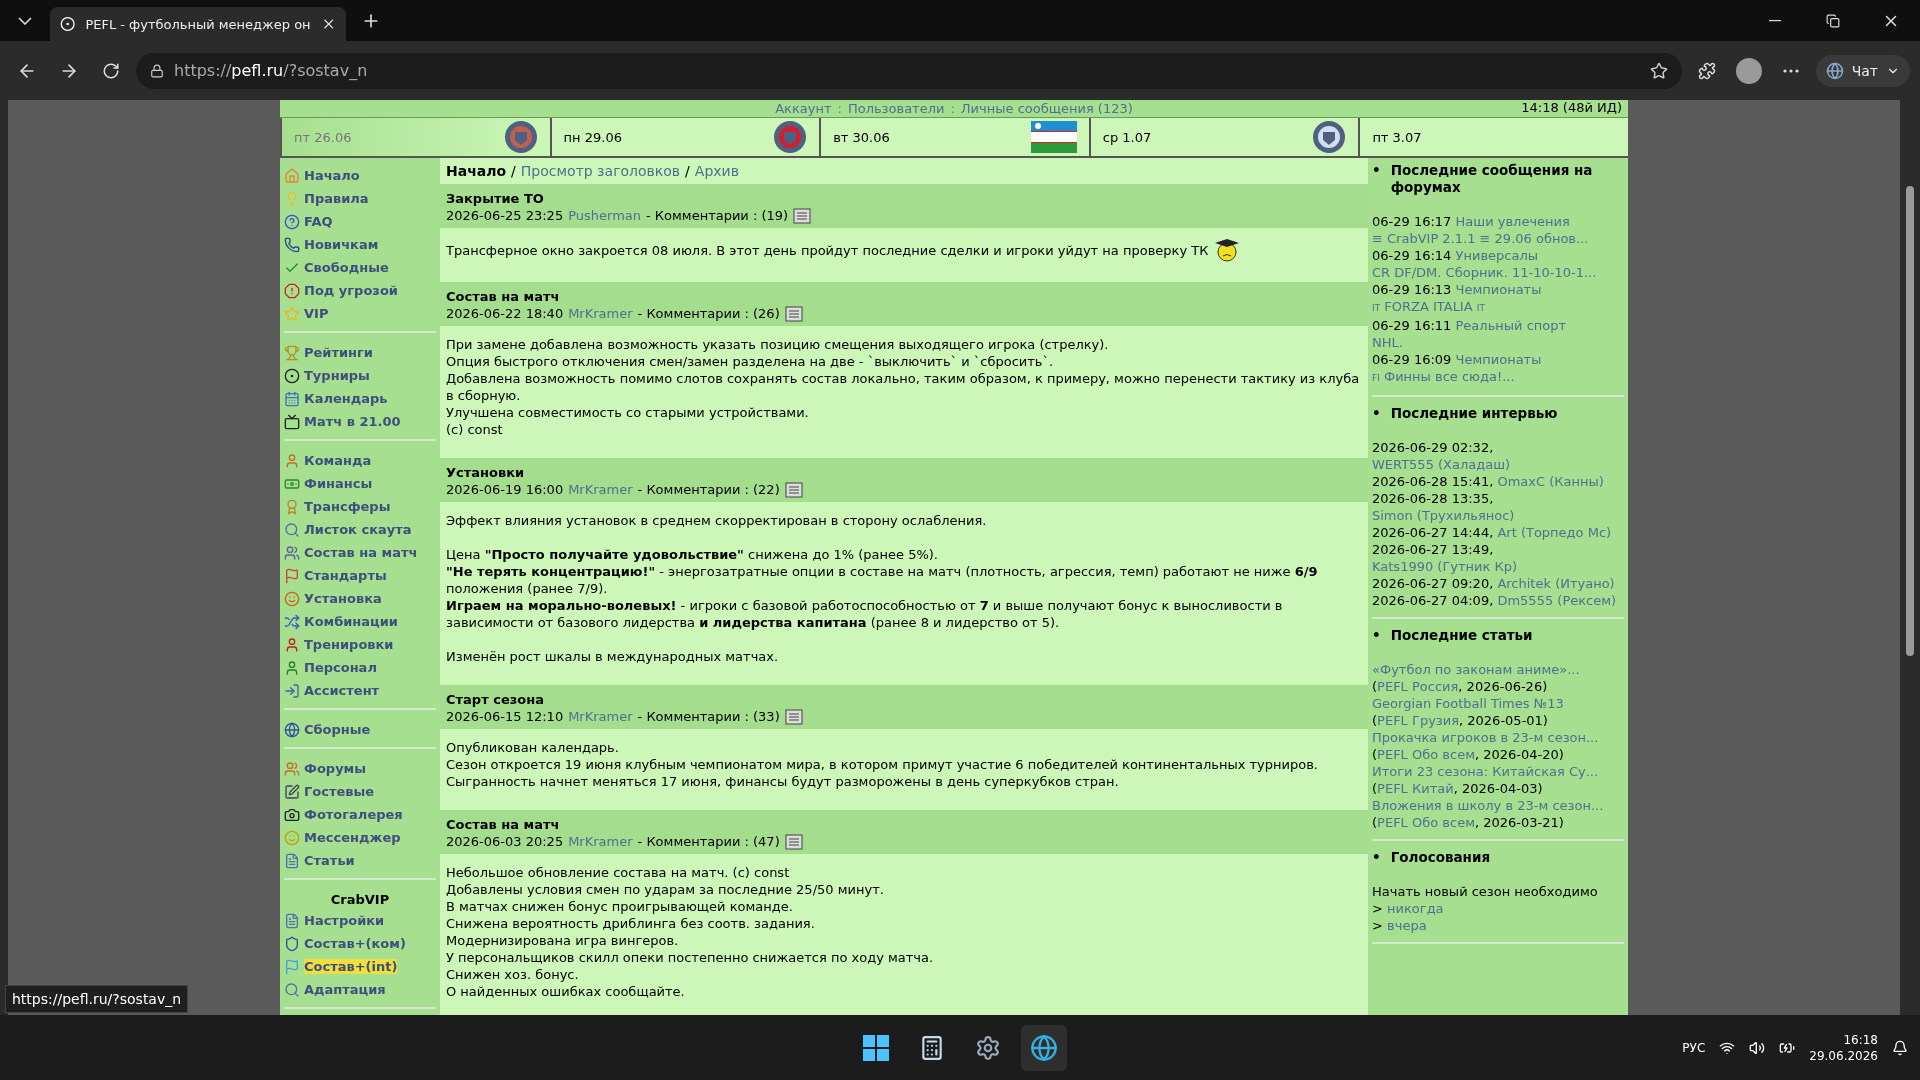 The width and height of the screenshot is (1920, 1080). Describe the element at coordinates (1415, 788) in the screenshot. I see `section-link: PEFL Китай` at that location.